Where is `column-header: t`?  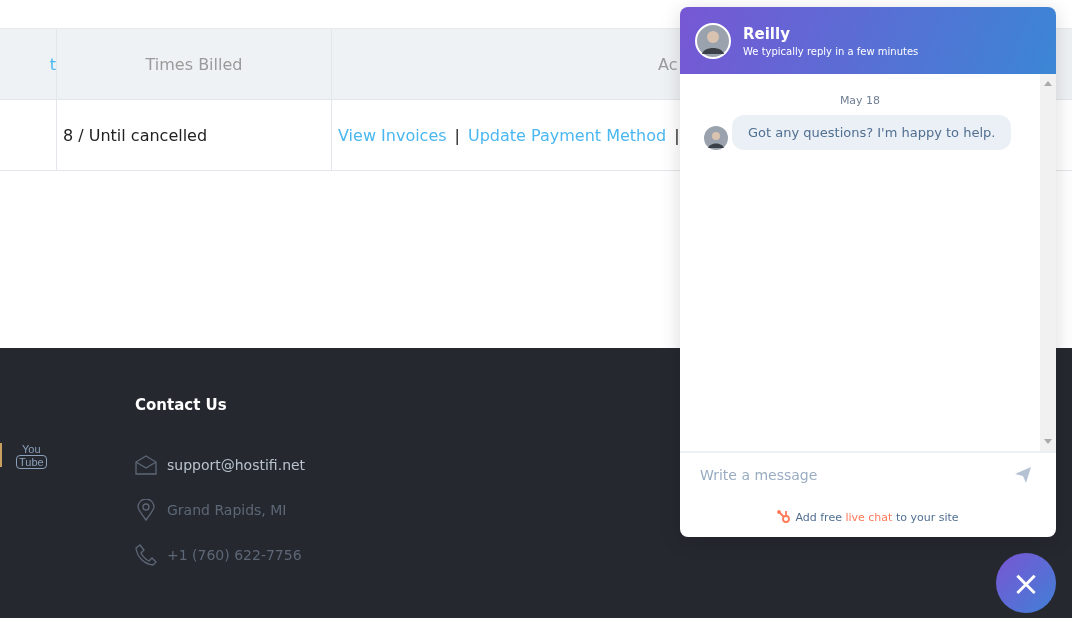
column-header: t is located at coordinates (52, 64).